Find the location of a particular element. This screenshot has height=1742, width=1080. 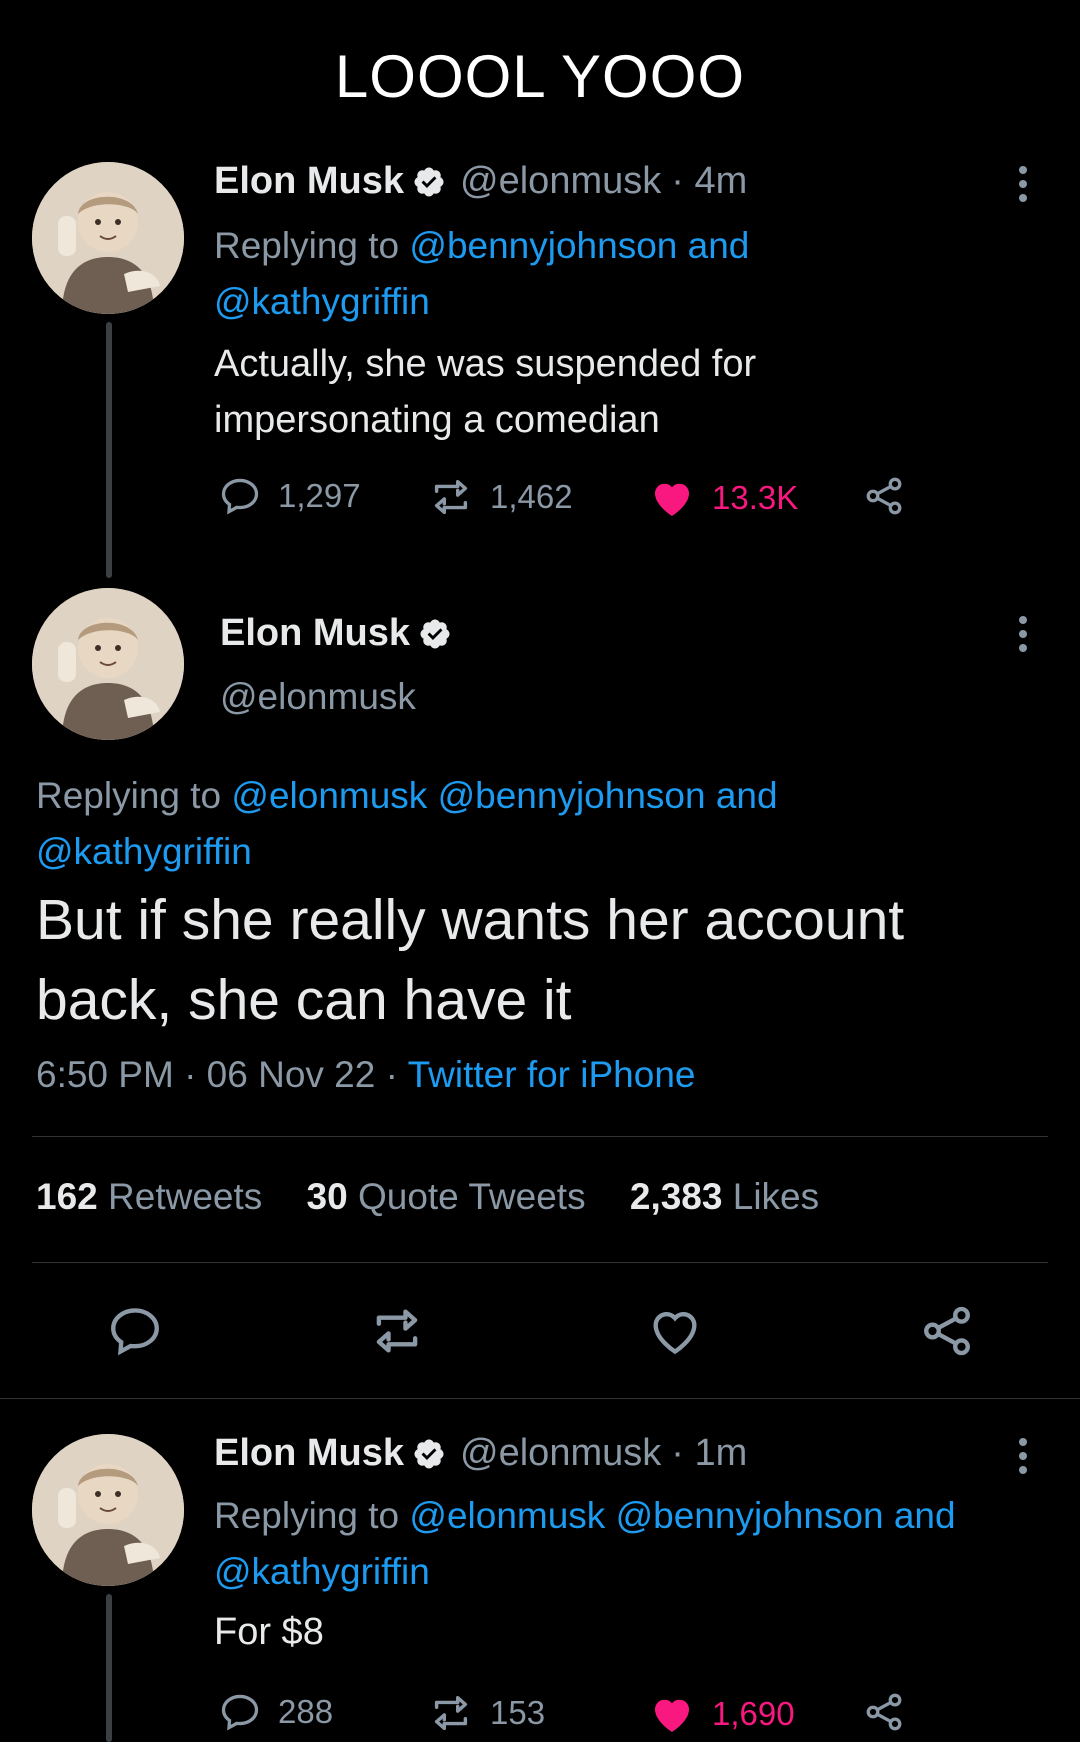

tweet-text-line: But if she really wants her account is located at coordinates (470, 920).